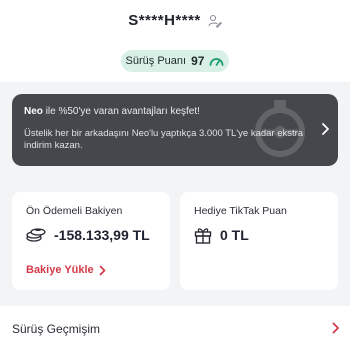 Image resolution: width=350 pixels, height=350 pixels. I want to click on gift-points-label: Hediye TikTak Puan, so click(240, 211).